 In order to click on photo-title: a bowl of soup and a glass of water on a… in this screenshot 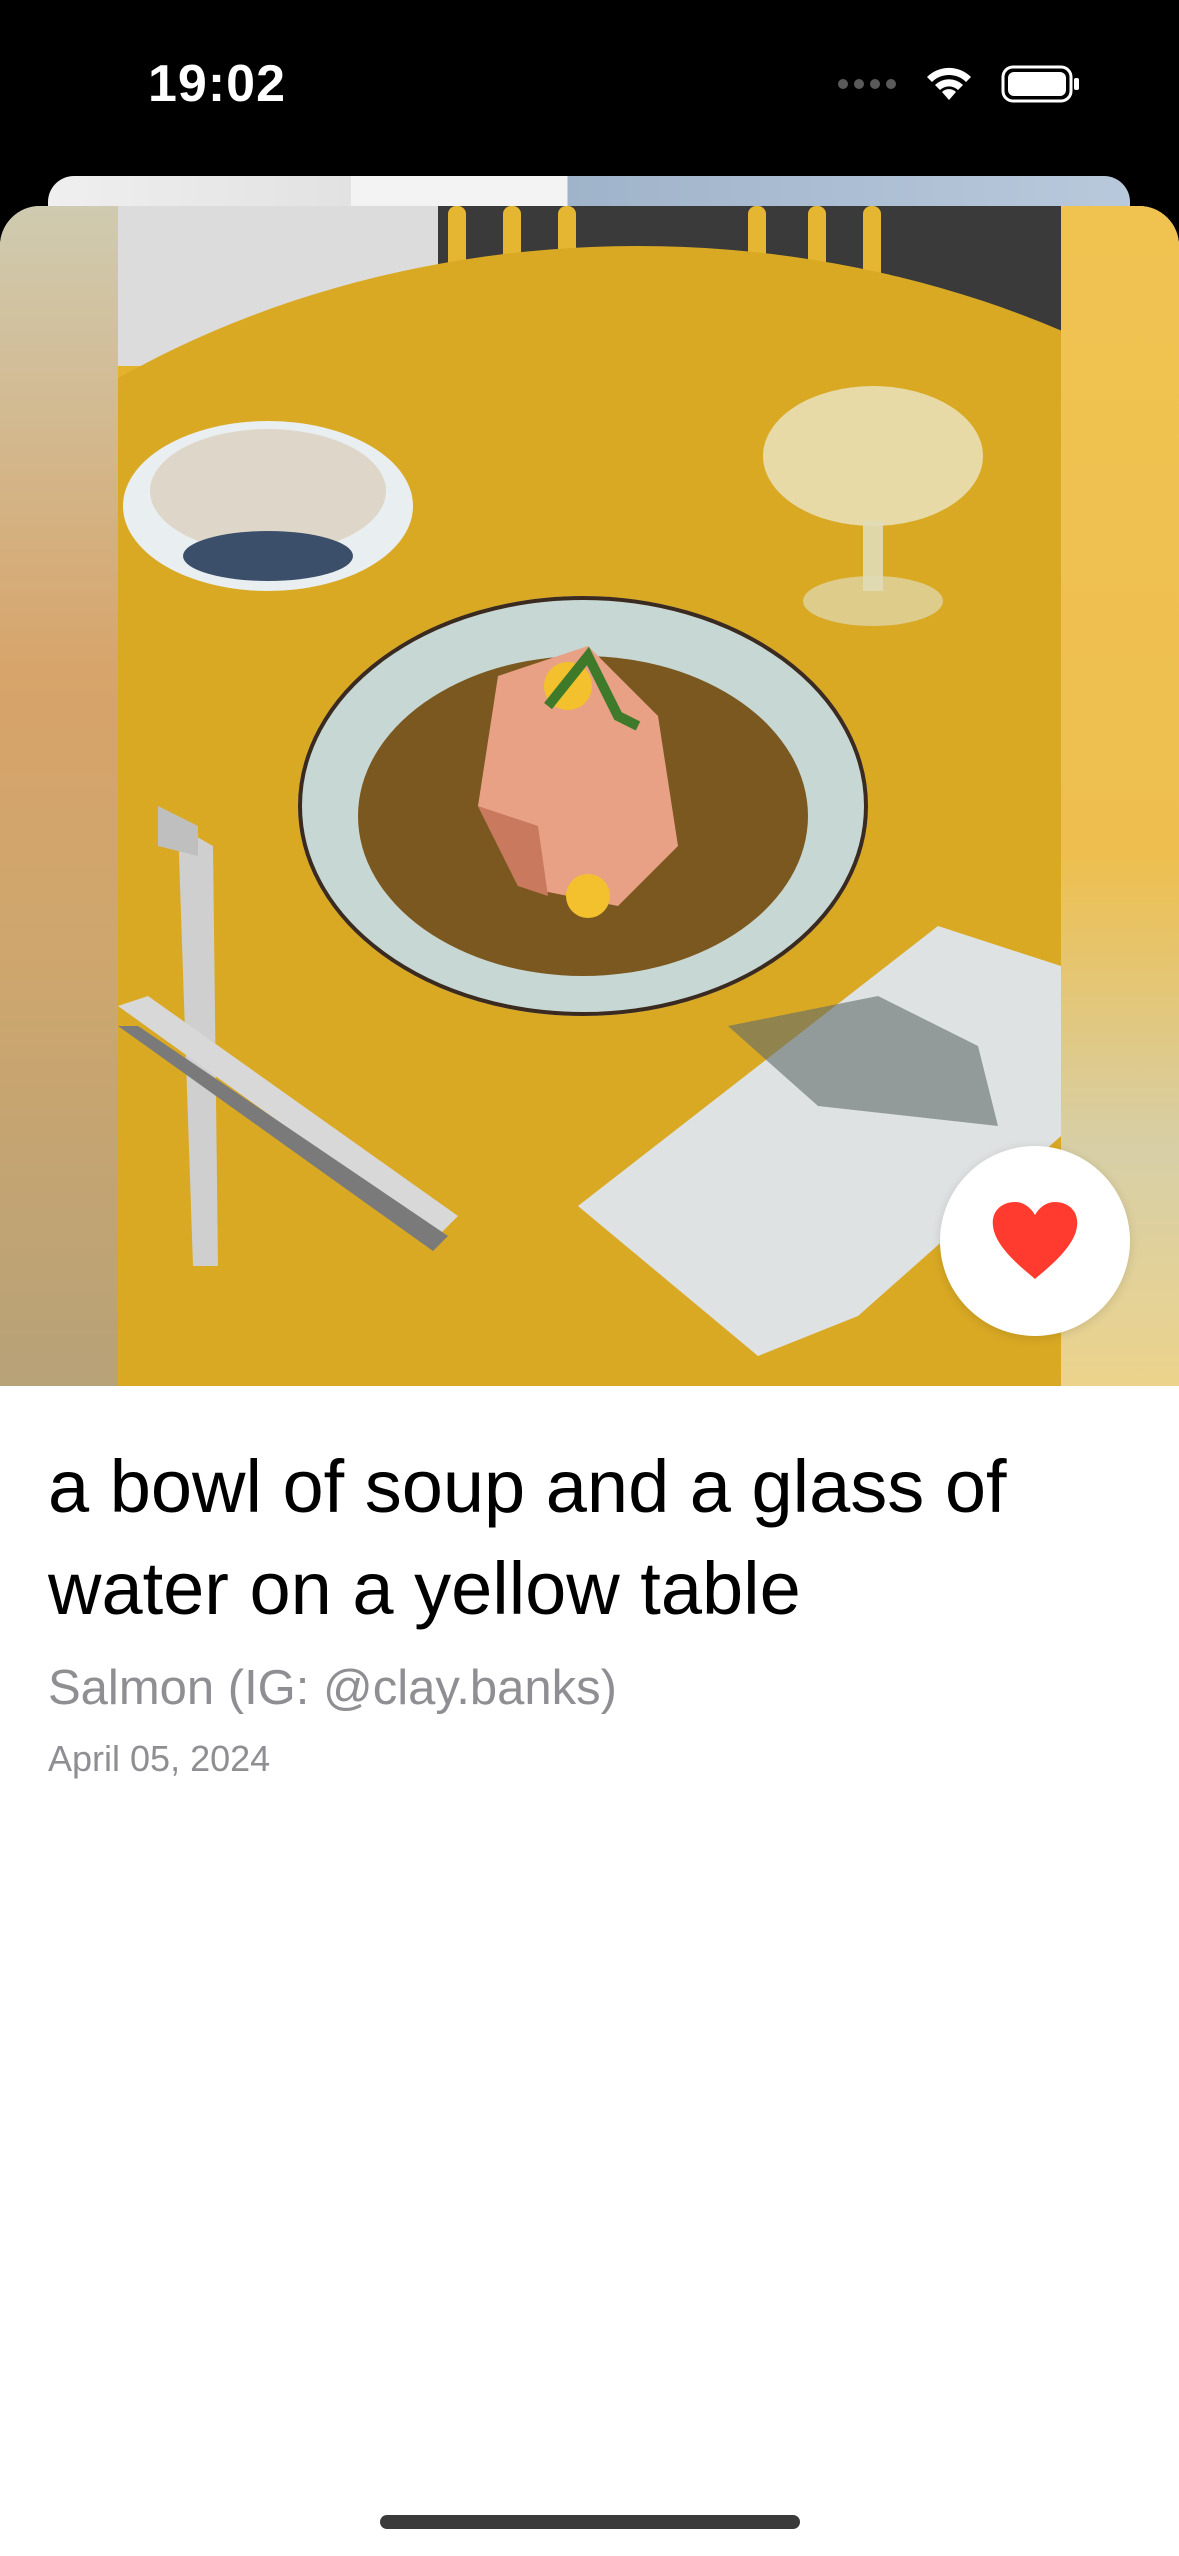, I will do `click(527, 1537)`.